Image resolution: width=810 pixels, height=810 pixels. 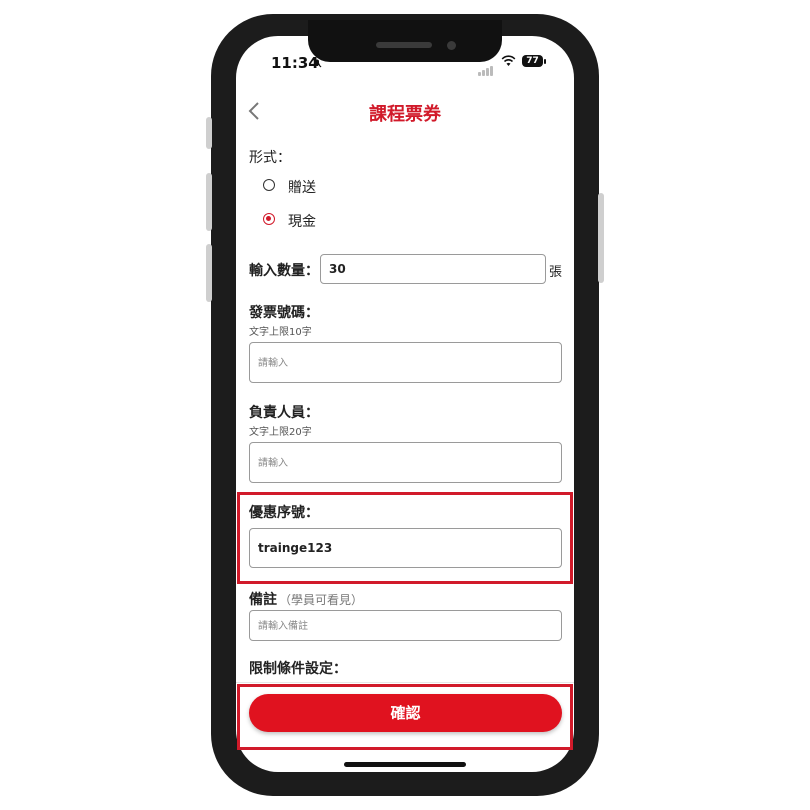 What do you see at coordinates (404, 45) in the screenshot?
I see `speaker` at bounding box center [404, 45].